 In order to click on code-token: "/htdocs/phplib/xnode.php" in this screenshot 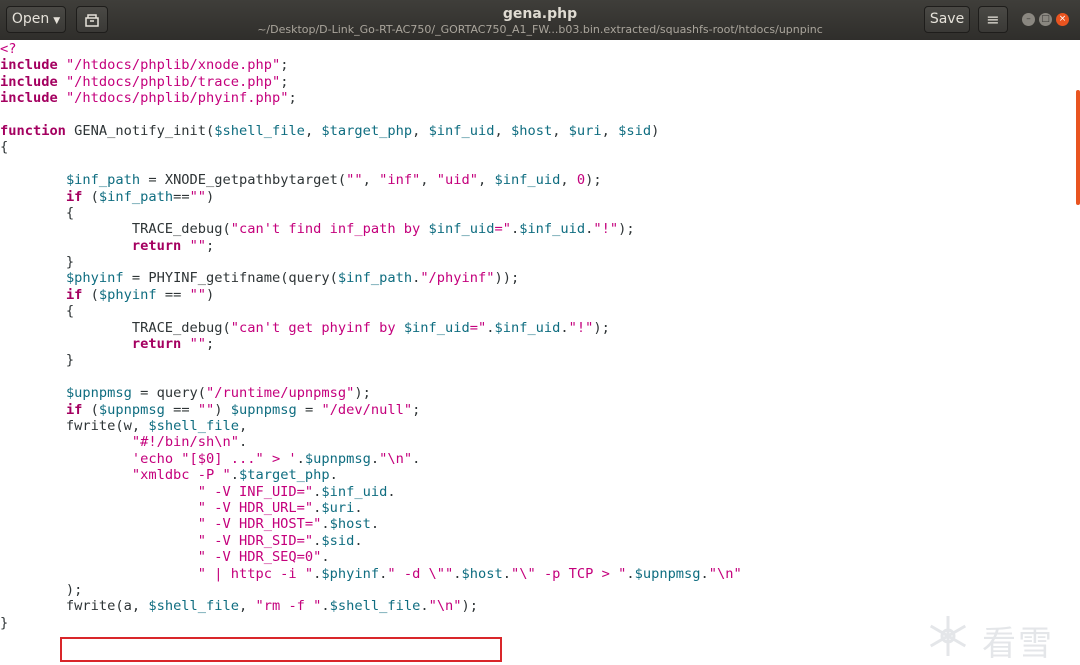, I will do `click(173, 65)`.